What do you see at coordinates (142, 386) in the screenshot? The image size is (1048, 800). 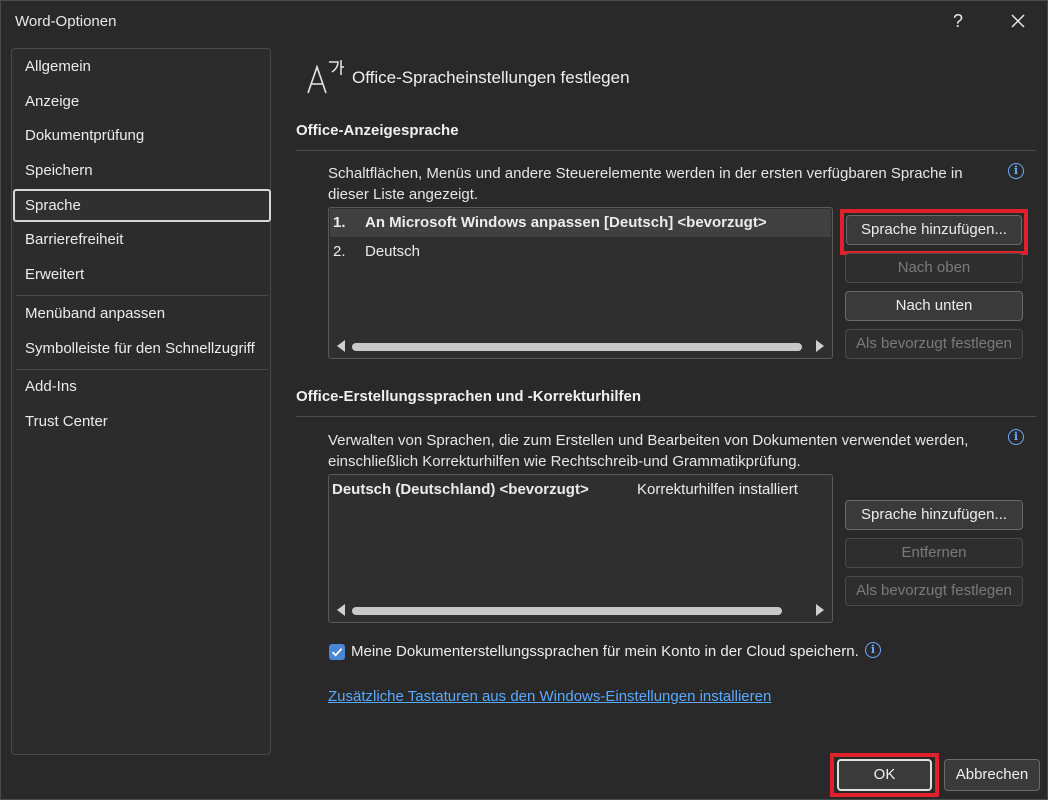 I see `sidebar-item-addins: Add-Ins` at bounding box center [142, 386].